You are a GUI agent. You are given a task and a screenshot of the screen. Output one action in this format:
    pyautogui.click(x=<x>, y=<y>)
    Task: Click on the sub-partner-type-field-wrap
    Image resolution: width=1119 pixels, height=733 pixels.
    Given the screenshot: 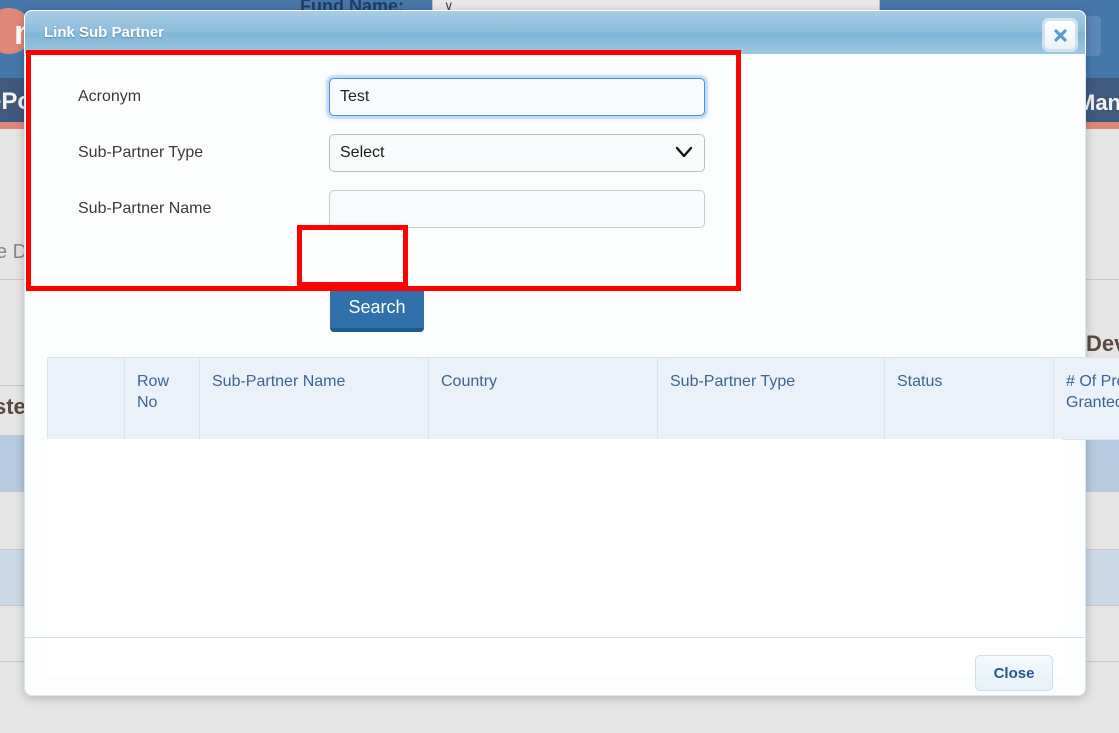 What is the action you would take?
    pyautogui.click(x=517, y=153)
    